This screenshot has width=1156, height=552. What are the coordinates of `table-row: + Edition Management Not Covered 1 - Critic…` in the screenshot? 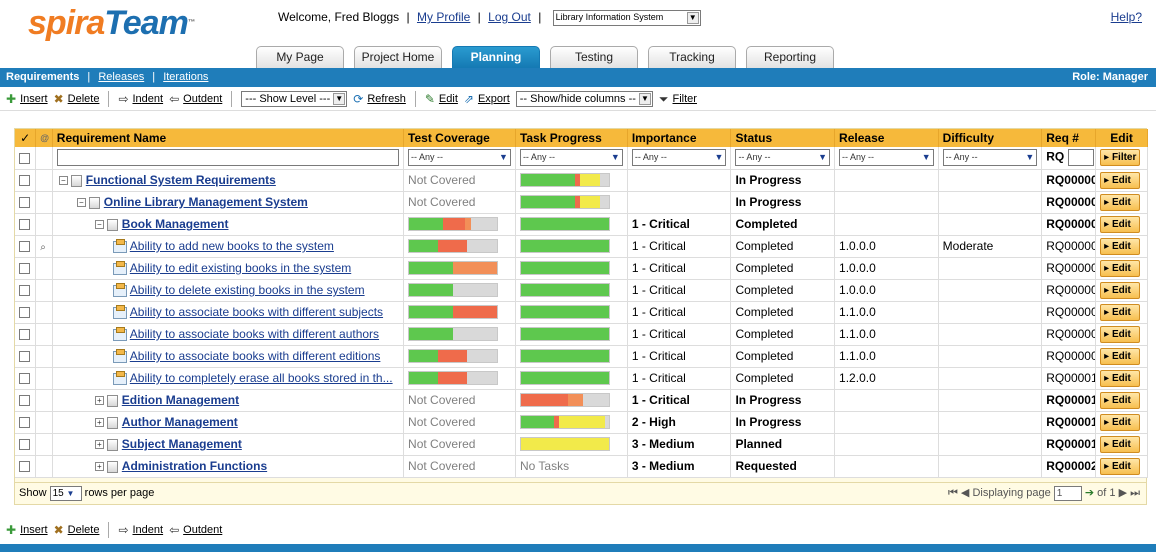 It's located at (581, 400).